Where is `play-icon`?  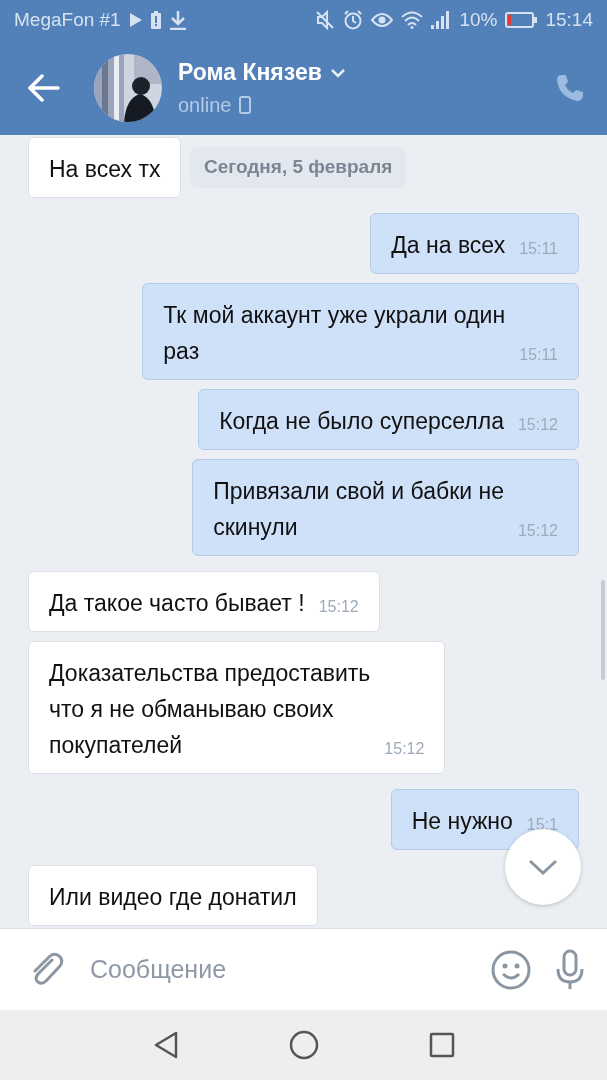
play-icon is located at coordinates (135, 20).